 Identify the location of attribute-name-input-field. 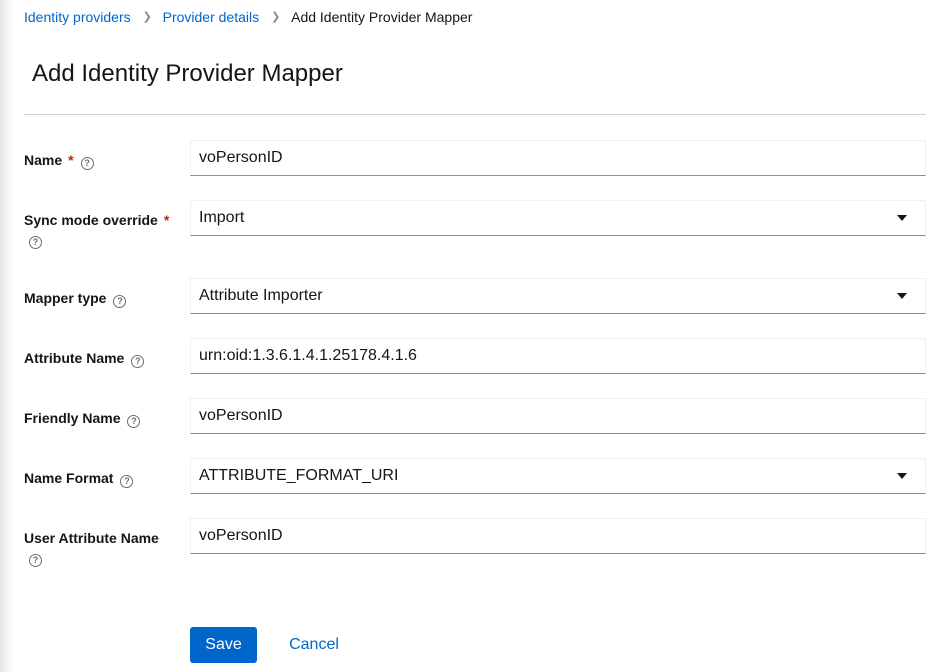
(562, 356).